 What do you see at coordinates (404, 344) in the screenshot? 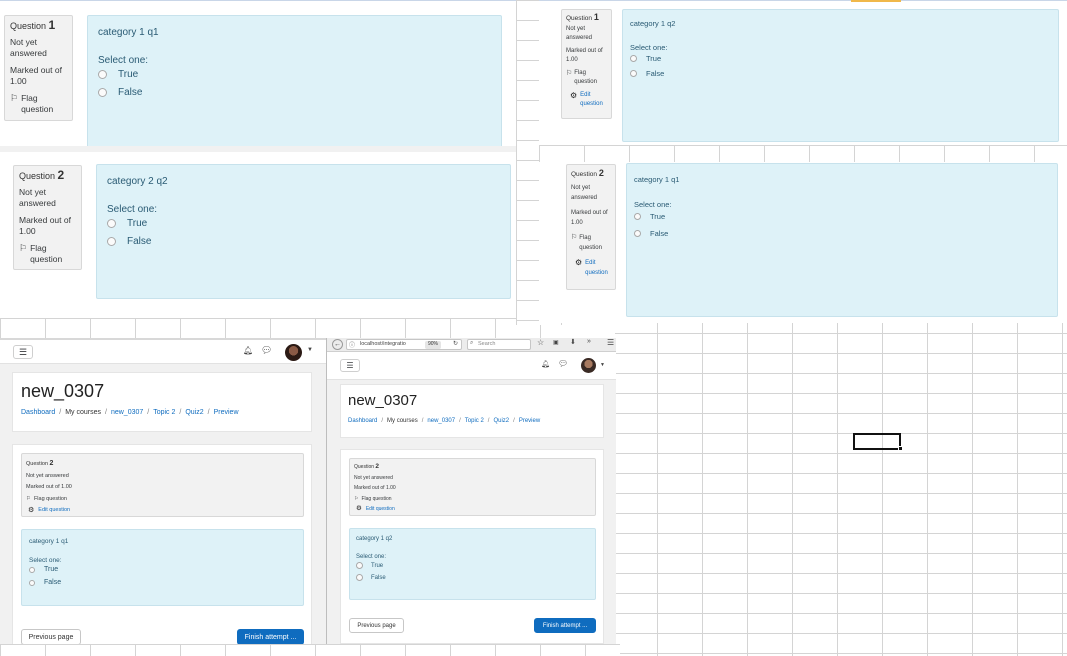
I see `url-bar: ⓘ localhost/integratio 90% ↻` at bounding box center [404, 344].